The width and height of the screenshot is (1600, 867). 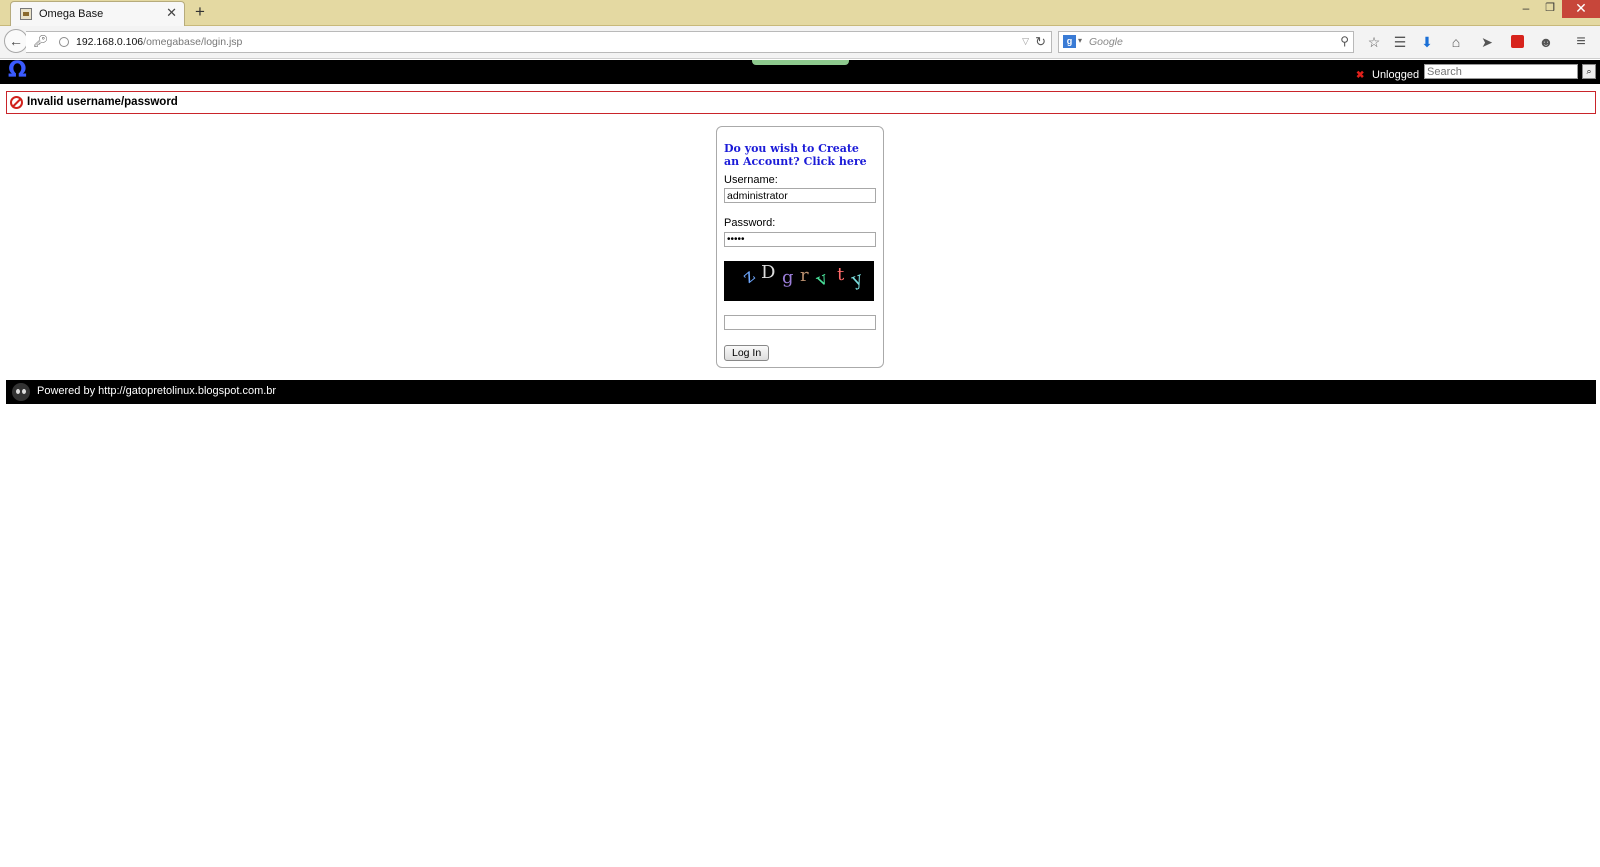 I want to click on downloads-icon: ⬇, so click(x=1427, y=42).